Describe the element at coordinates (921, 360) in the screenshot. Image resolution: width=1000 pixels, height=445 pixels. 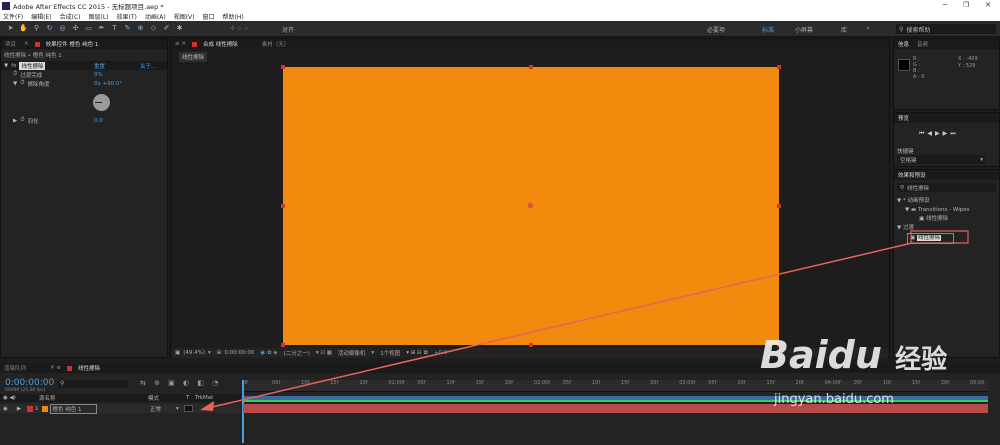
I see `watermark-sub: 经验` at that location.